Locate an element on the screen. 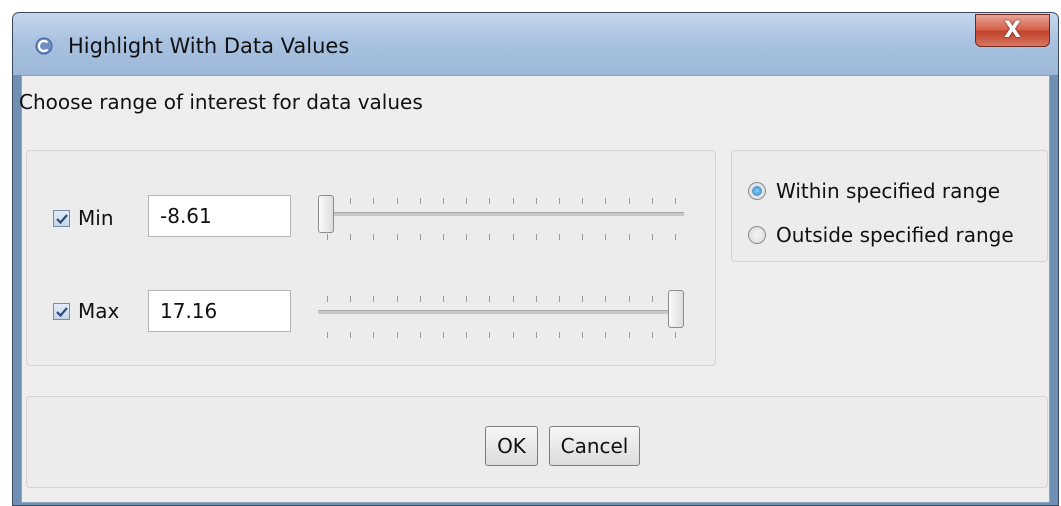  radio-selected-dot is located at coordinates (757, 191).